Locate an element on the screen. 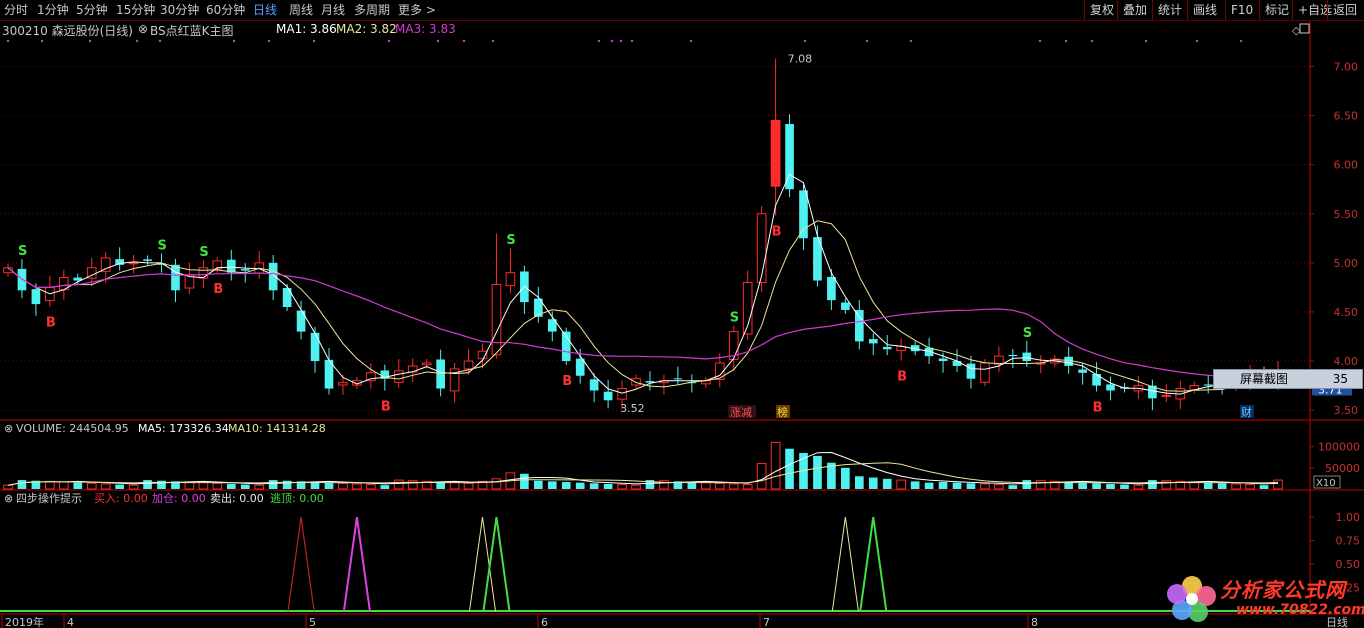 The width and height of the screenshot is (1364, 628). time-label-4: 7 is located at coordinates (766, 622).